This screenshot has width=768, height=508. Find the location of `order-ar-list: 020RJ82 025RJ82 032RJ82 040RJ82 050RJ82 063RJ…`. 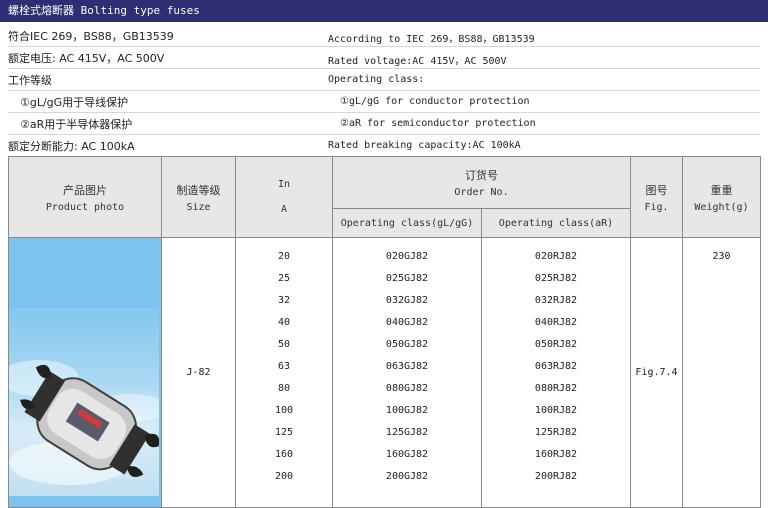

order-ar-list: 020RJ82 025RJ82 032RJ82 040RJ82 050RJ82 063RJ… is located at coordinates (556, 367).